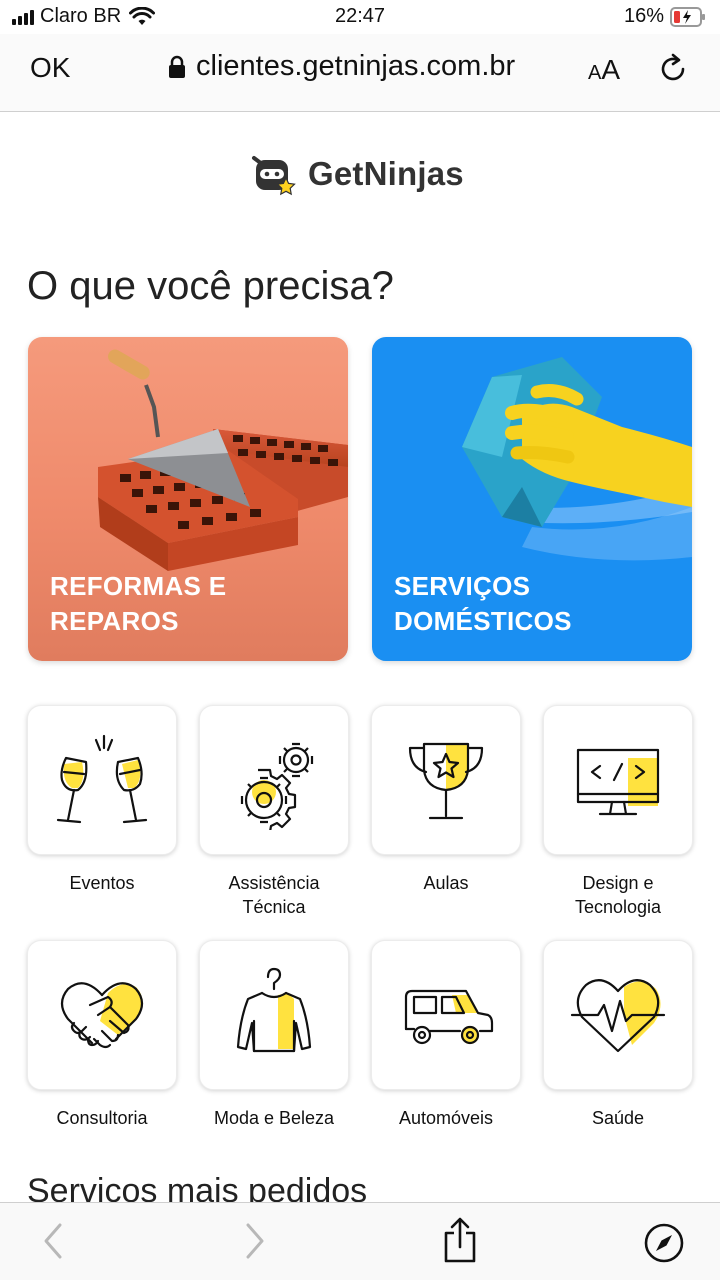 The image size is (720, 1280). Describe the element at coordinates (102, 883) in the screenshot. I see `category-label: Eventos` at that location.